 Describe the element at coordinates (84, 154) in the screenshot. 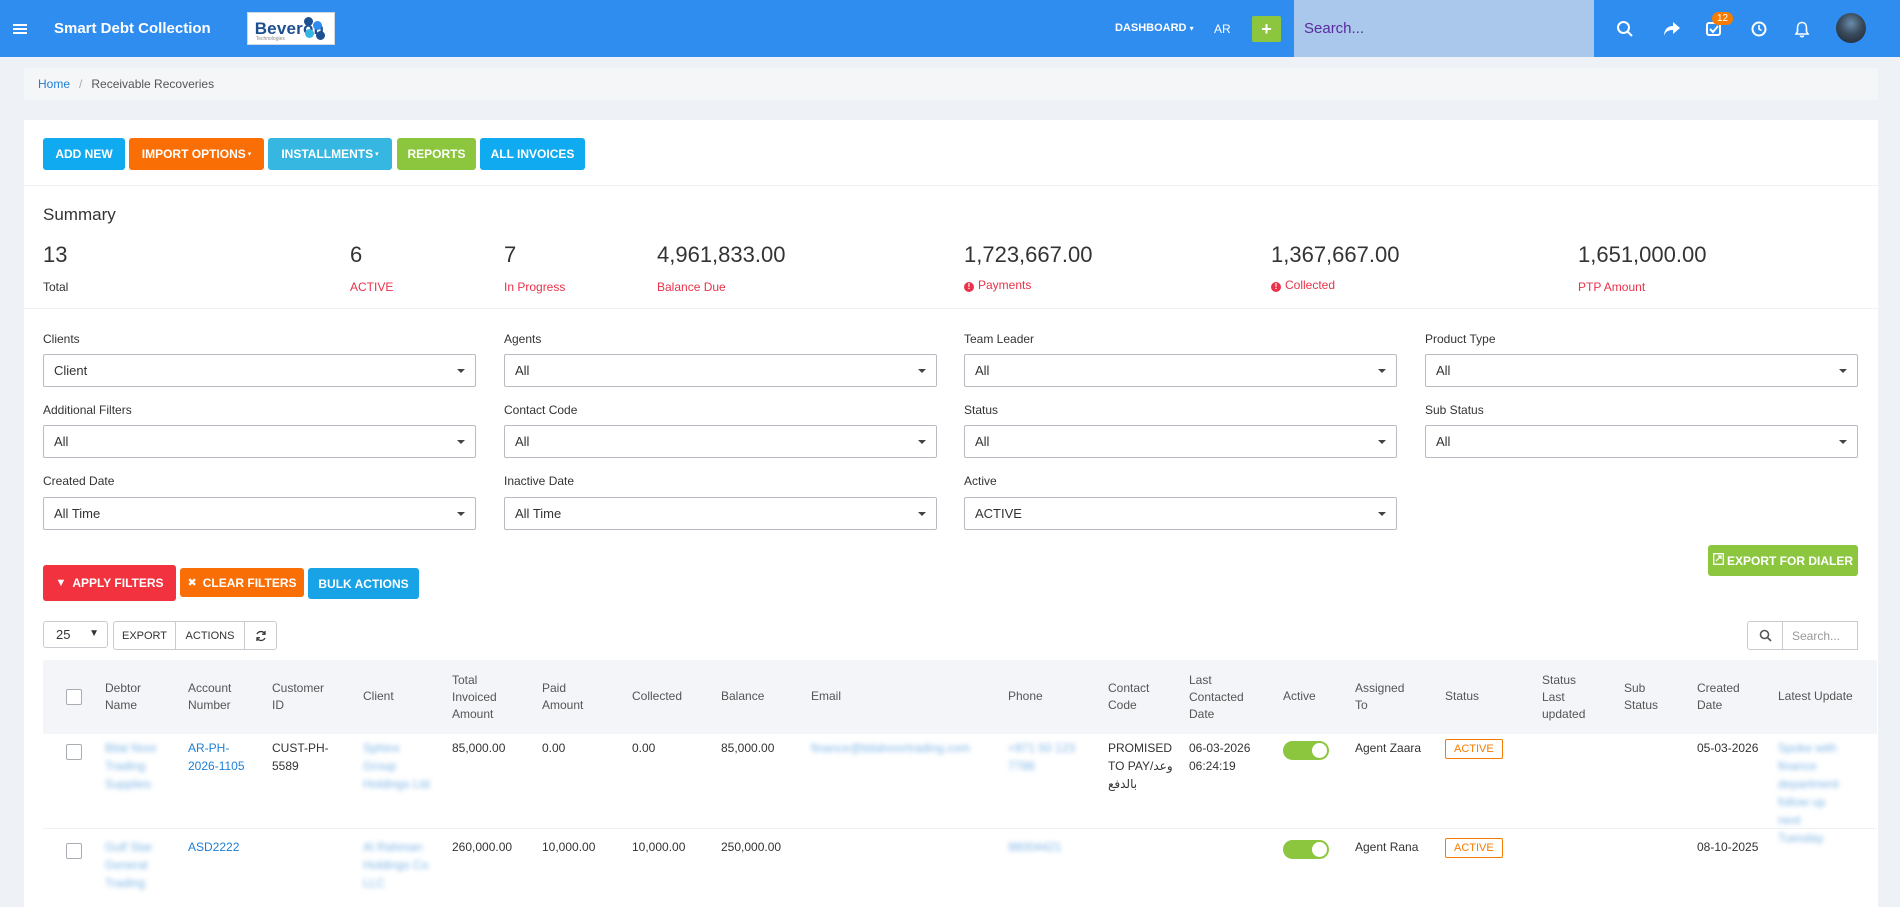

I see `add-new-button: ADD NEW` at that location.